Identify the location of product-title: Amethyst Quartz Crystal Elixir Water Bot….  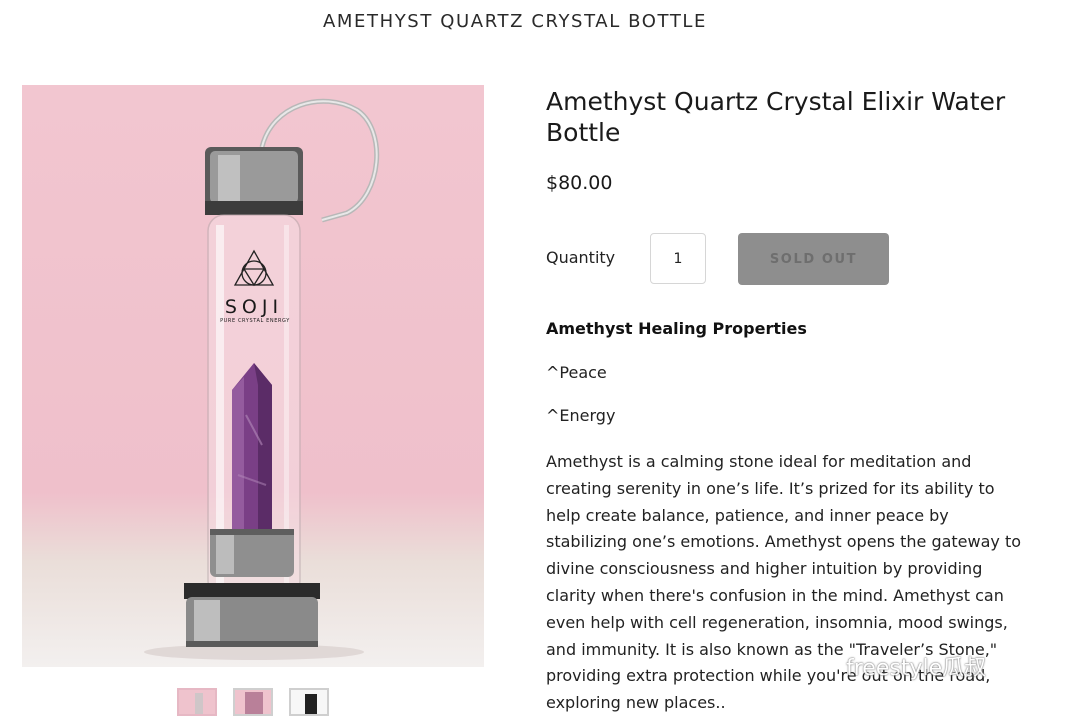
(776, 117).